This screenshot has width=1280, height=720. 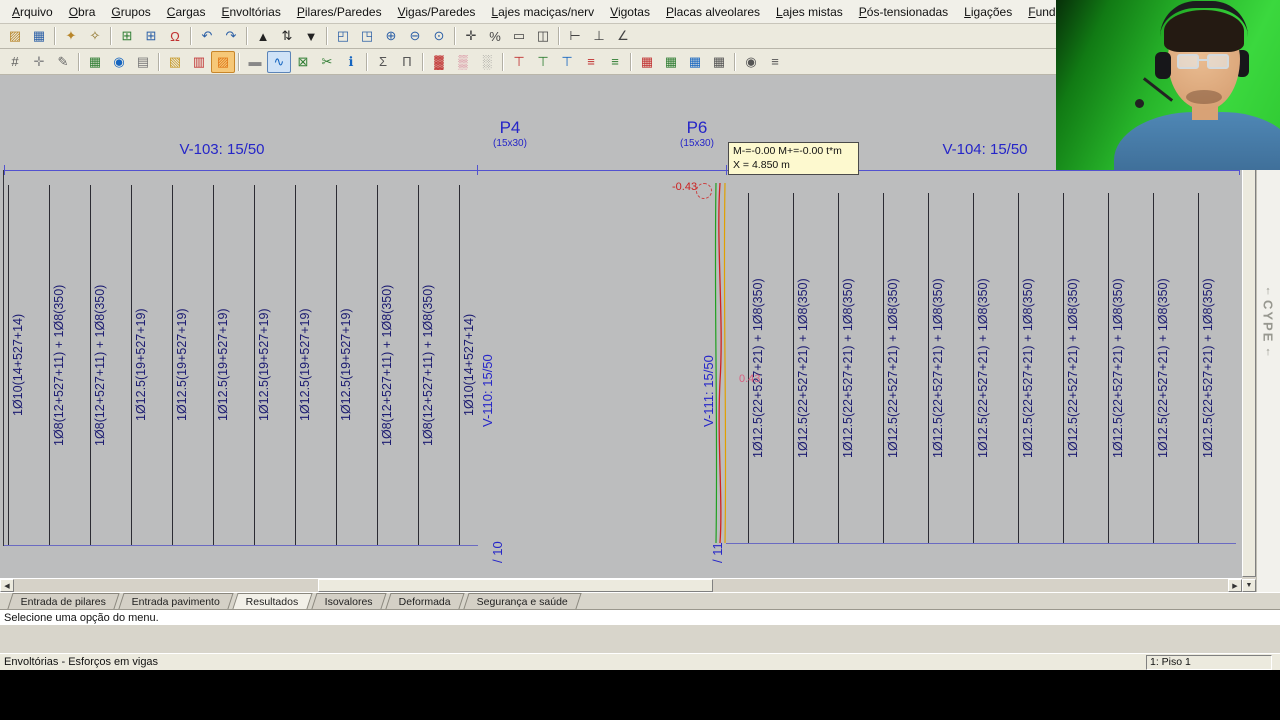 I want to click on tab-seguranca-e-saude: Segurança e saúde, so click(x=522, y=601).